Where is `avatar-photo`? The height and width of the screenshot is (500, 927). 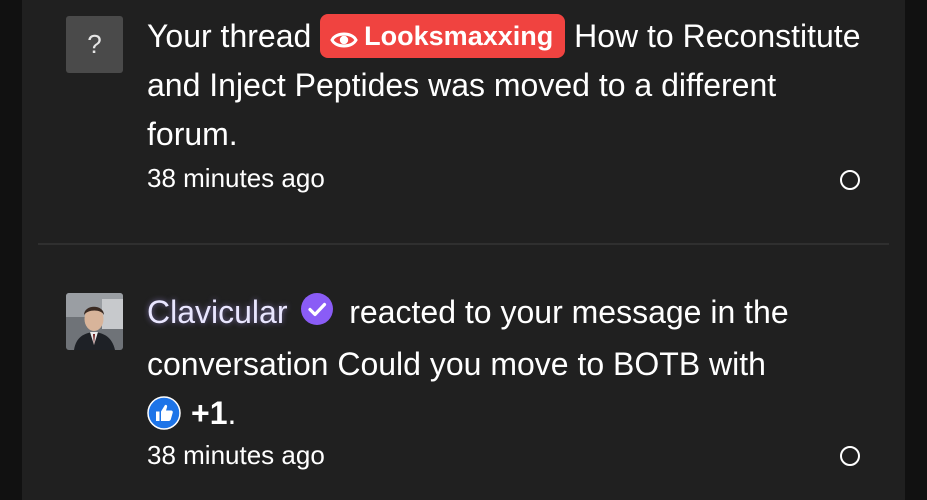 avatar-photo is located at coordinates (94, 321).